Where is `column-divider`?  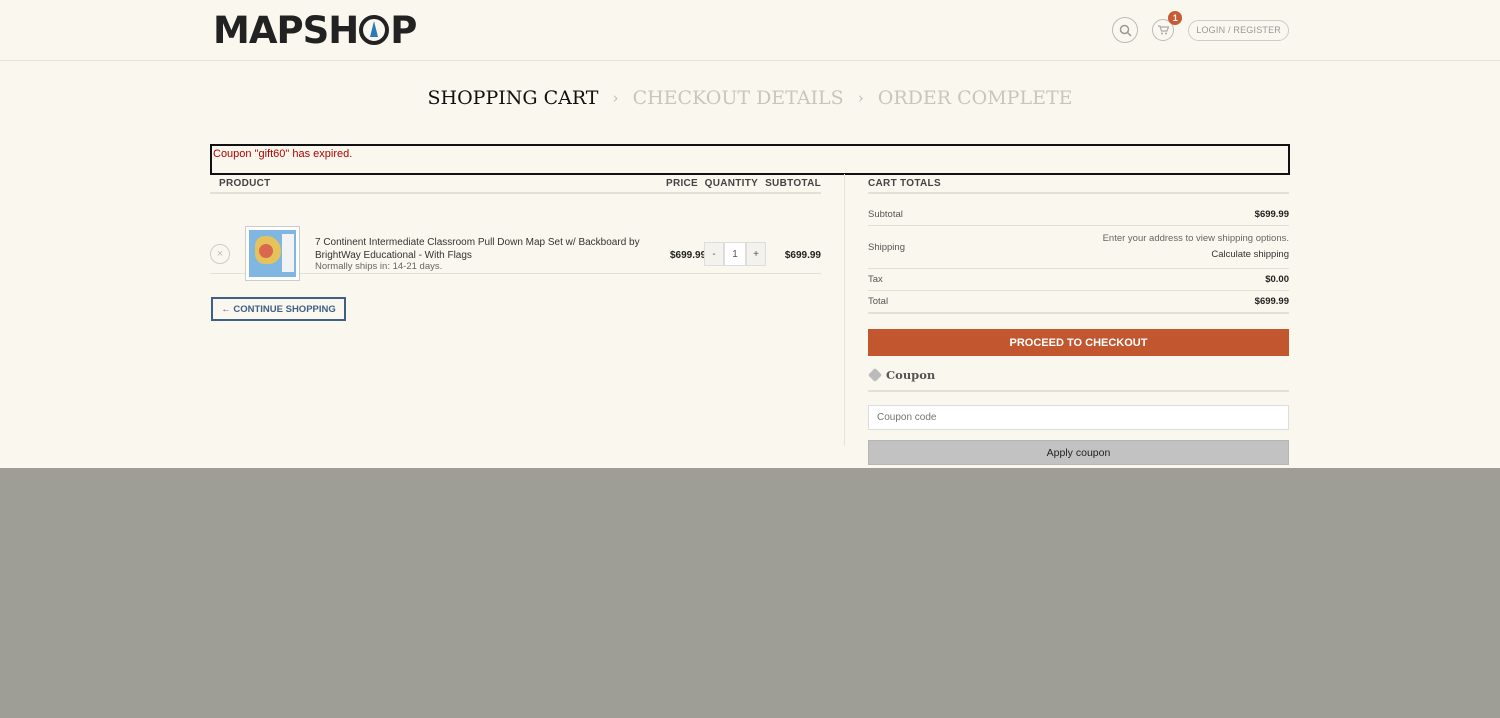 column-divider is located at coordinates (844, 310).